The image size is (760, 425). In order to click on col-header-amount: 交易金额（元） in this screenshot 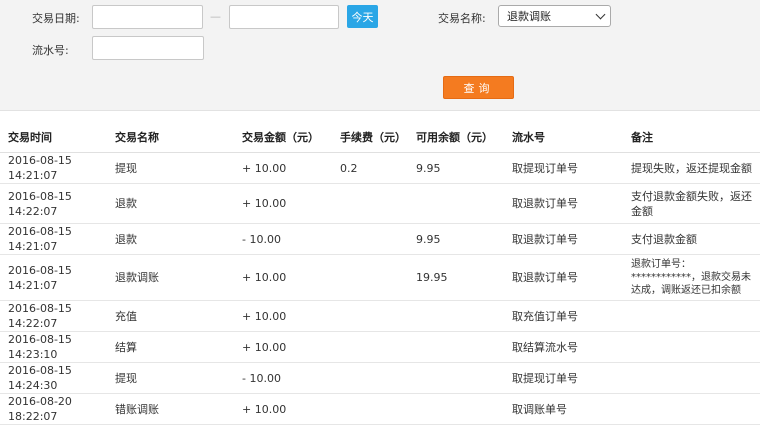, I will do `click(283, 137)`.